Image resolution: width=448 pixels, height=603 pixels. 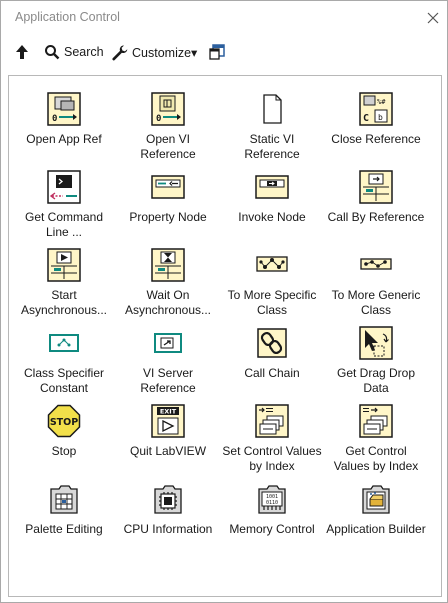 What do you see at coordinates (64, 139) in the screenshot?
I see `palette-item-label: Open App Ref` at bounding box center [64, 139].